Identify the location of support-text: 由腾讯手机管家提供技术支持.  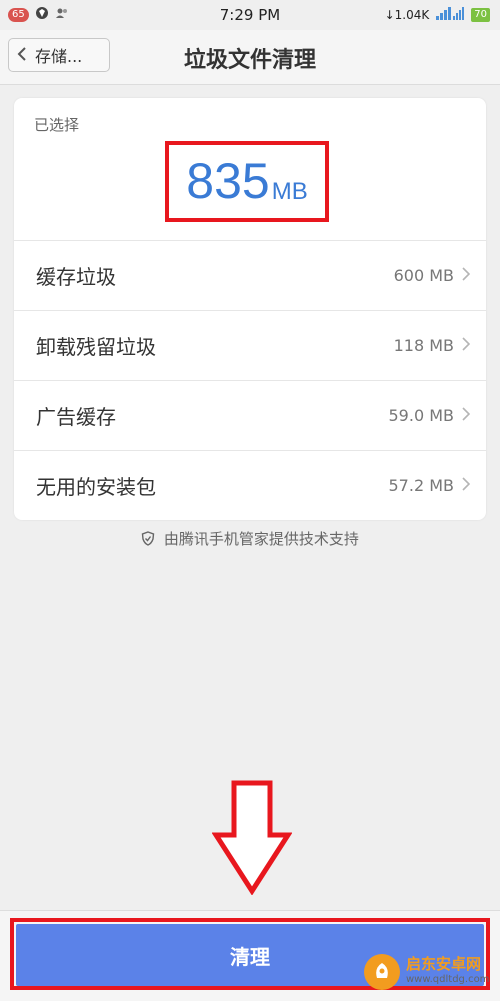
(261, 539).